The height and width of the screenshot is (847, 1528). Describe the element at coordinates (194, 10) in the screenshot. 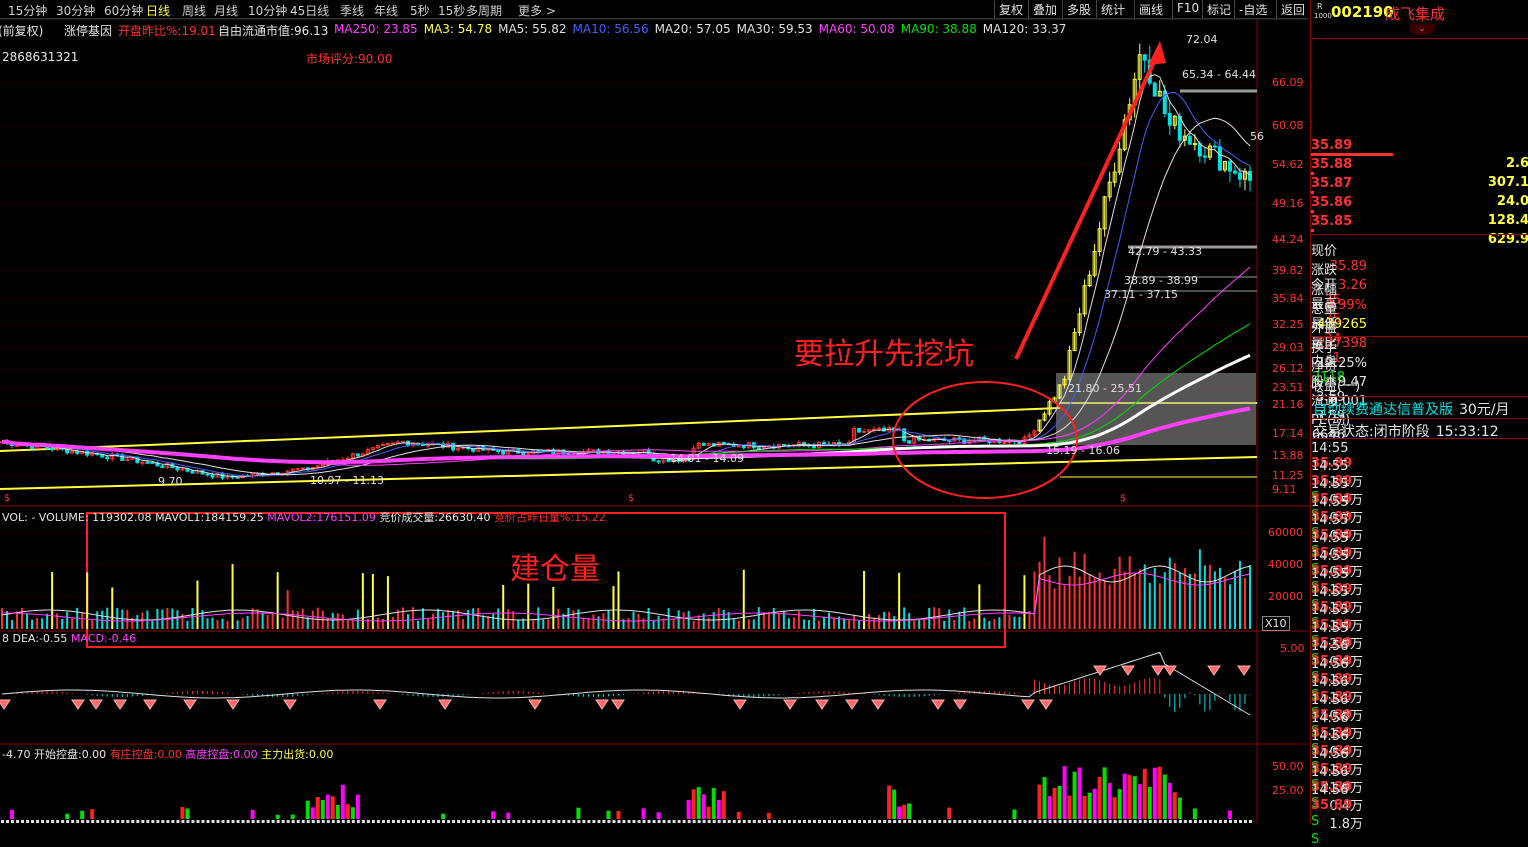

I see `tab-5: 周线` at that location.